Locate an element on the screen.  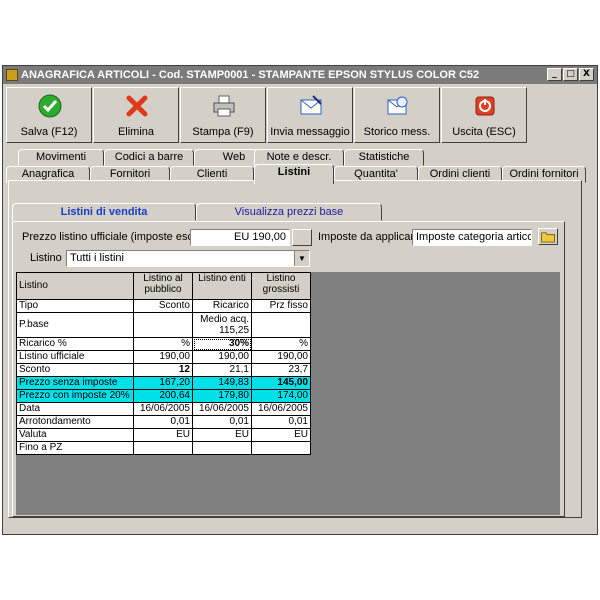
exit-button: Uscita (ESC) is located at coordinates (484, 115).